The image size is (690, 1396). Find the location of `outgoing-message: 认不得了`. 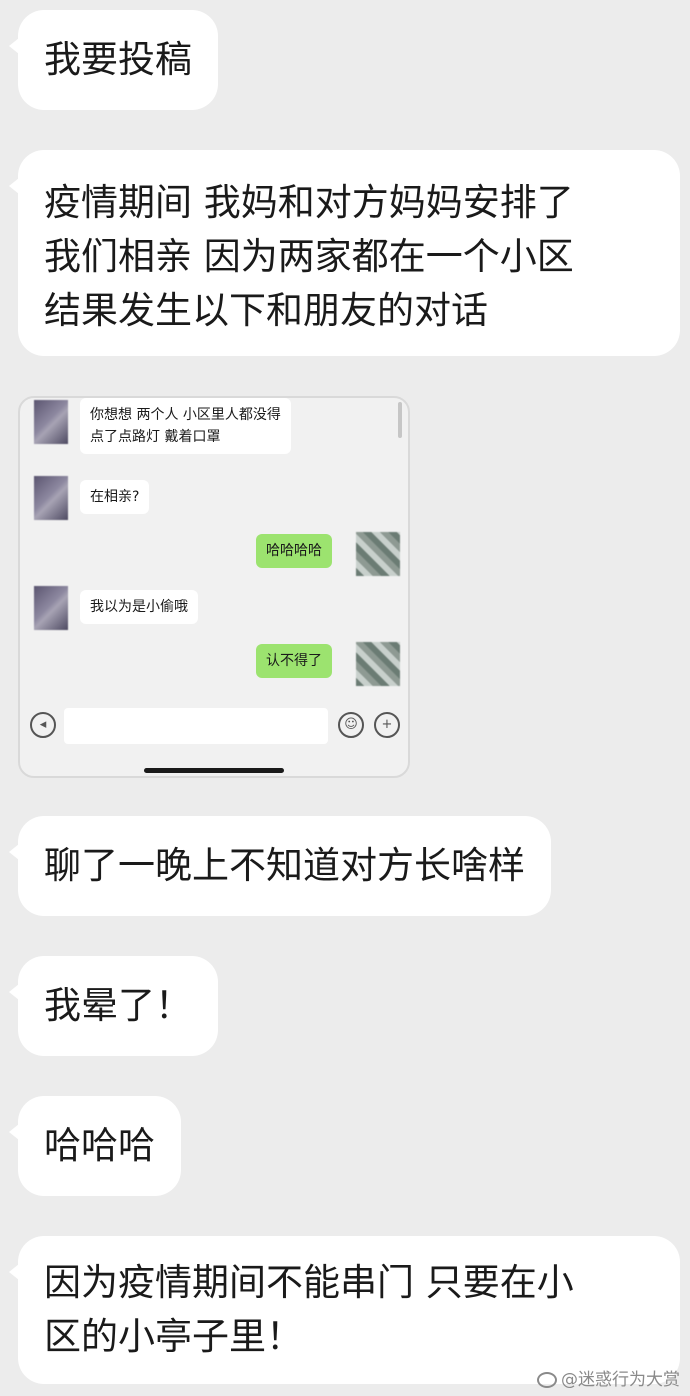

outgoing-message: 认不得了 is located at coordinates (294, 661).